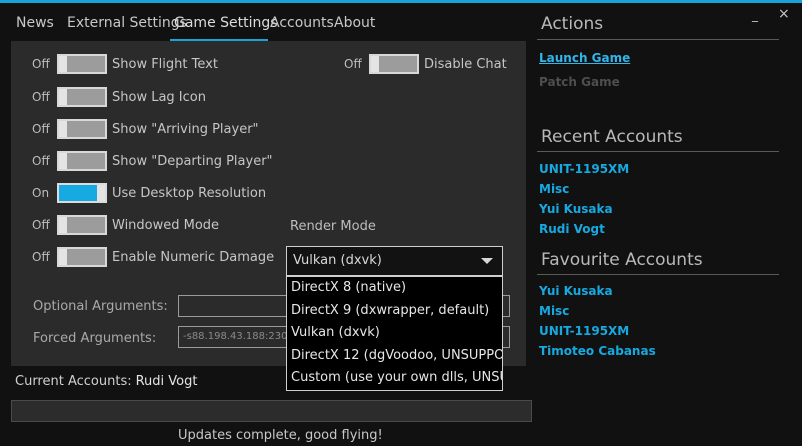 Image resolution: width=802 pixels, height=446 pixels. What do you see at coordinates (82, 129) in the screenshot?
I see `show-arriving-player-toggle` at bounding box center [82, 129].